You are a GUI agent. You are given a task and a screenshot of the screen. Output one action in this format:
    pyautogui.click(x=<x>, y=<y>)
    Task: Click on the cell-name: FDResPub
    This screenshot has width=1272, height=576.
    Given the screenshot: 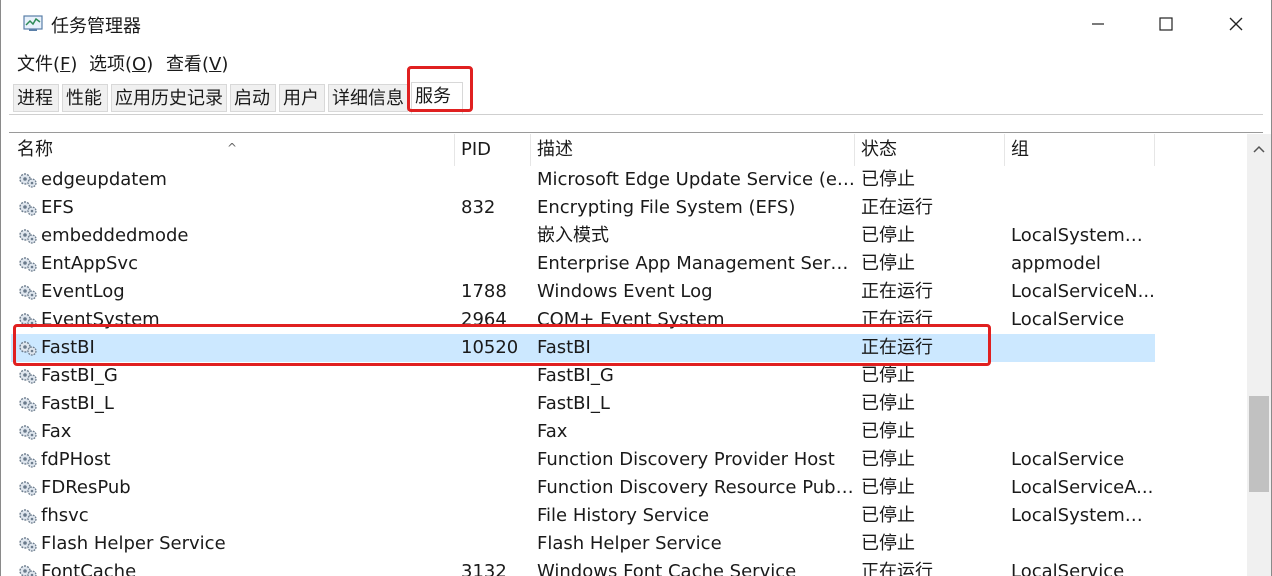 What is the action you would take?
    pyautogui.click(x=86, y=487)
    